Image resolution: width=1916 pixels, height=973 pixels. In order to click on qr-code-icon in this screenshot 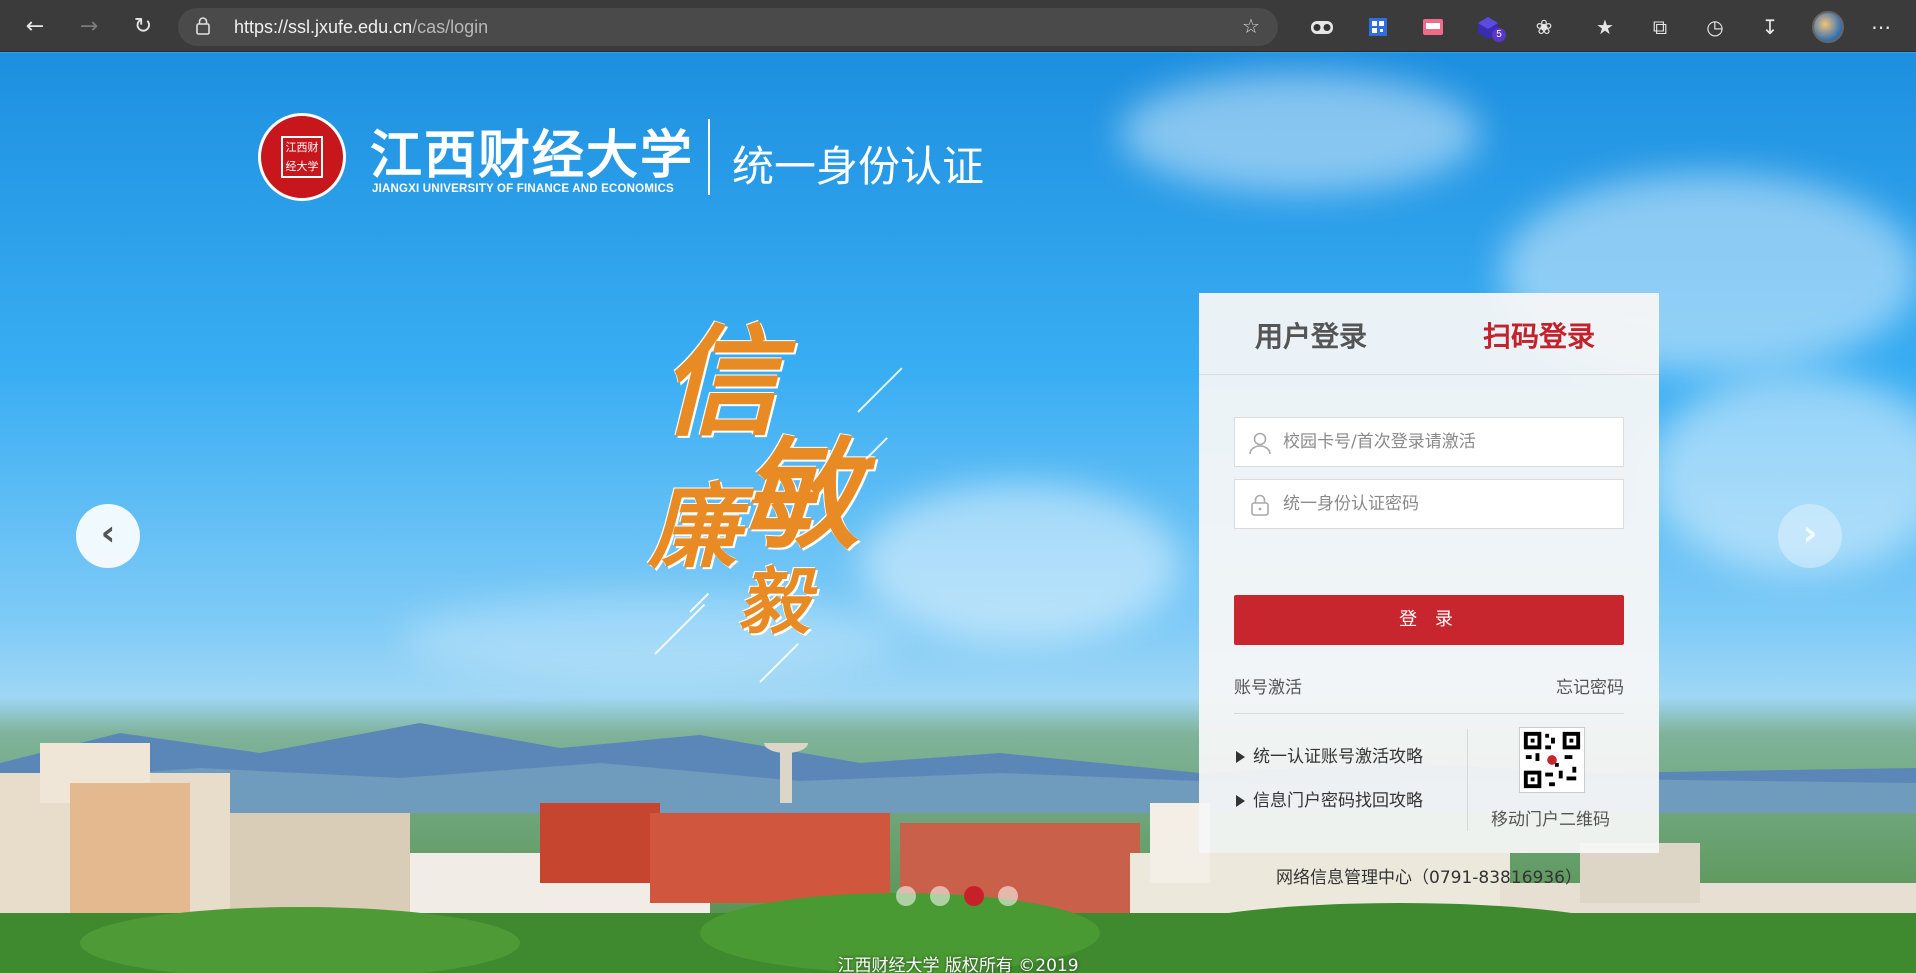, I will do `click(1552, 760)`.